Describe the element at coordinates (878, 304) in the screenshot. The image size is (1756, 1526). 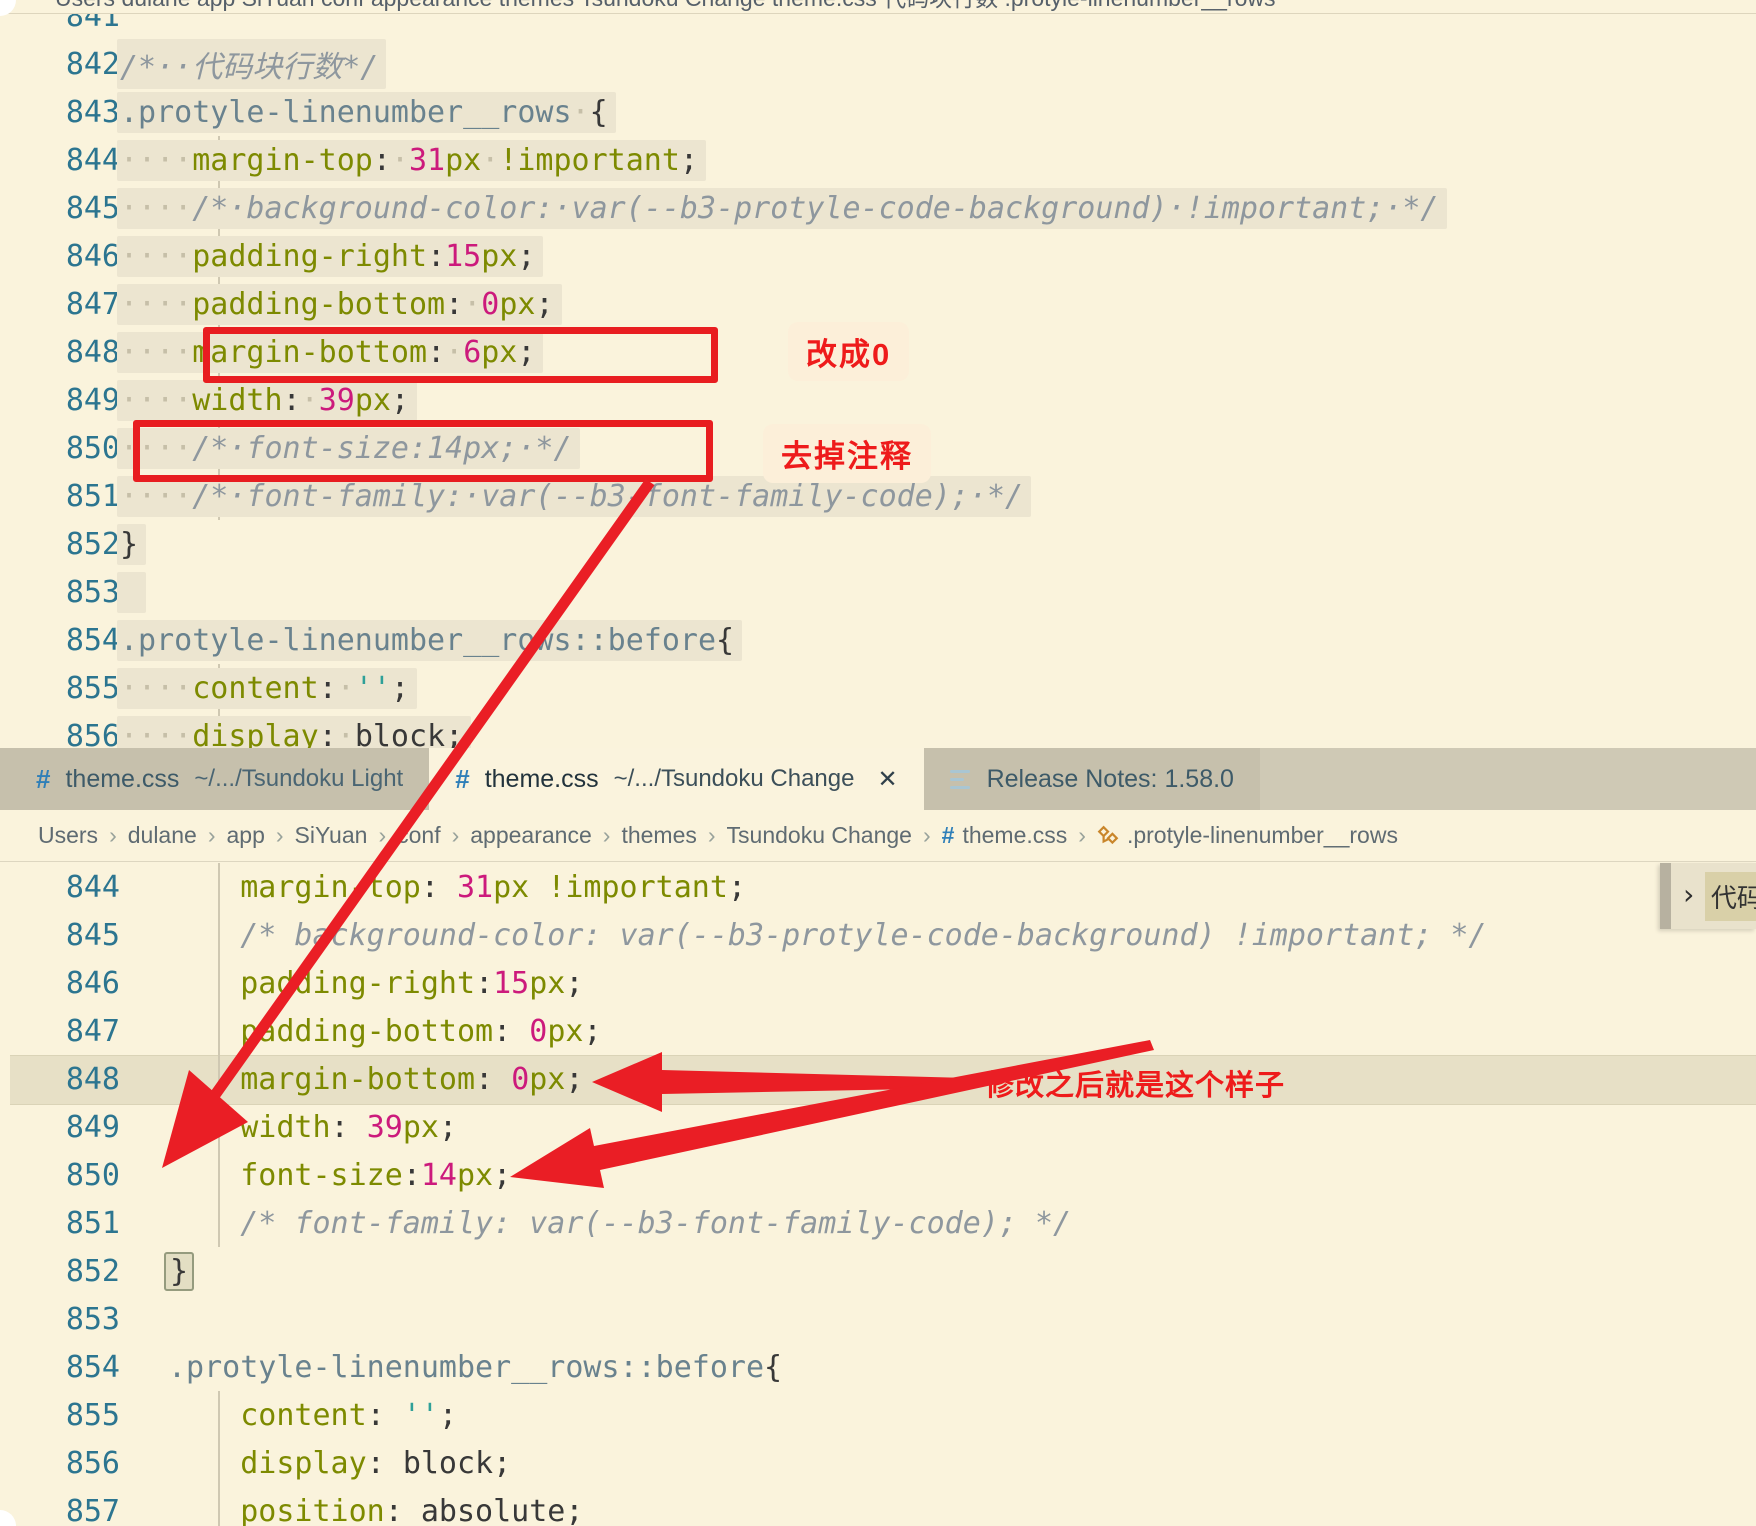
I see `code-line: 847 ····padding-bottom:·0px;` at that location.